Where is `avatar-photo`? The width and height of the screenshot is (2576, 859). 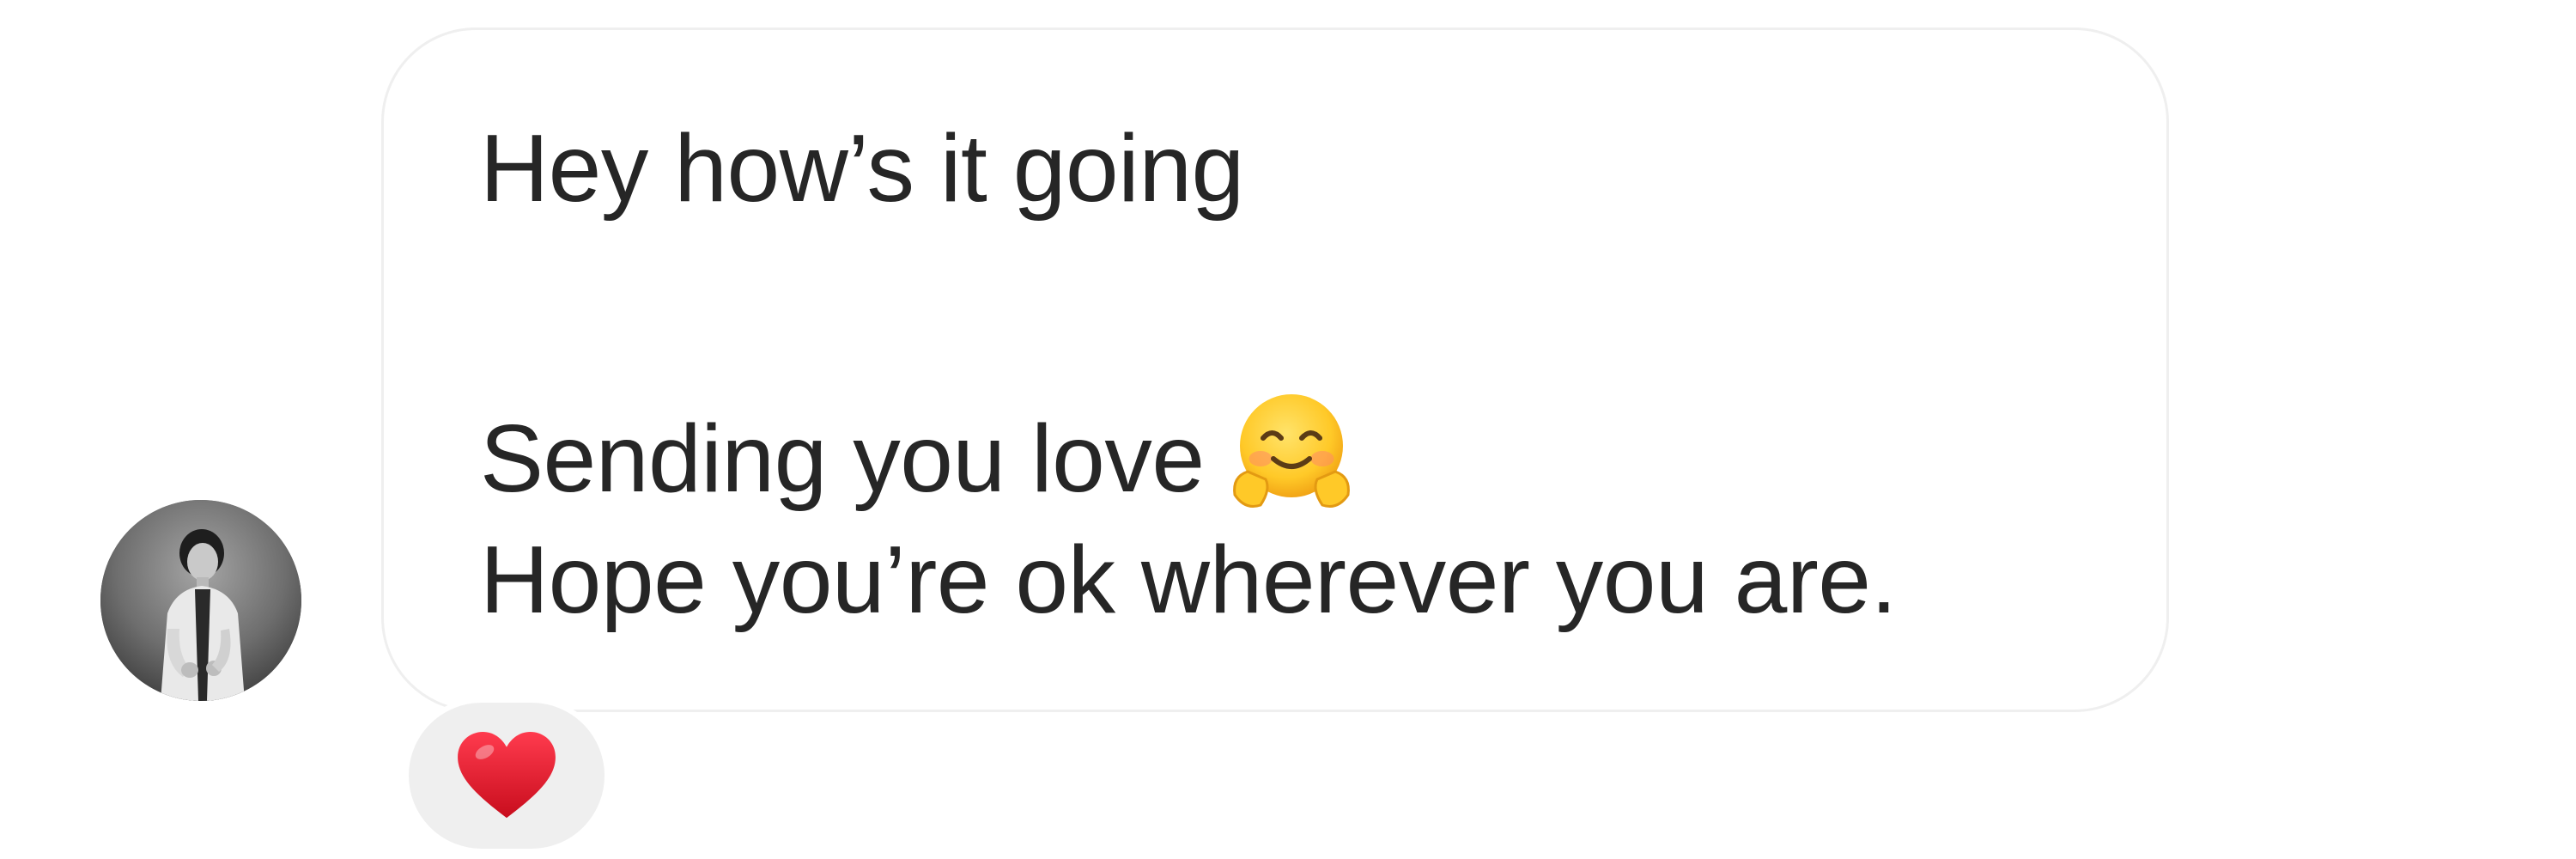 avatar-photo is located at coordinates (201, 600).